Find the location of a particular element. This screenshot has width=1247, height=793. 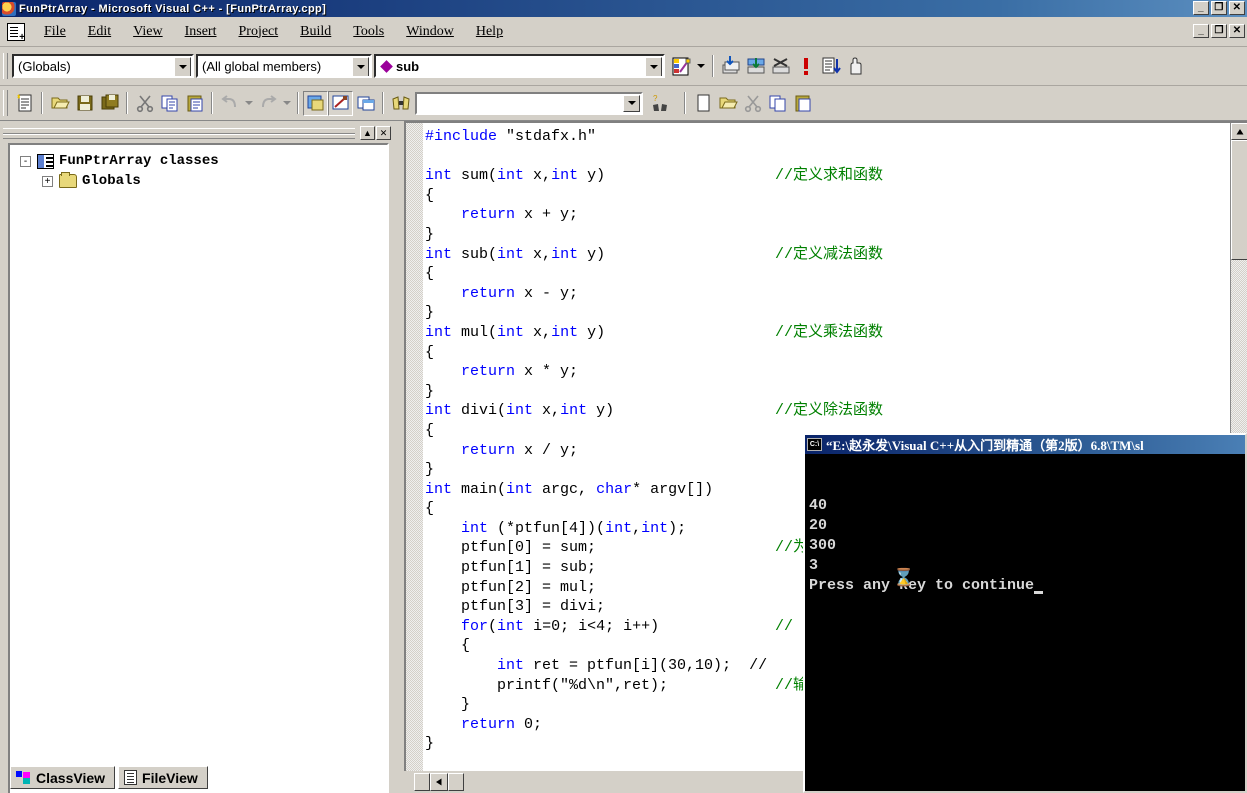

open-button is located at coordinates (59, 103).